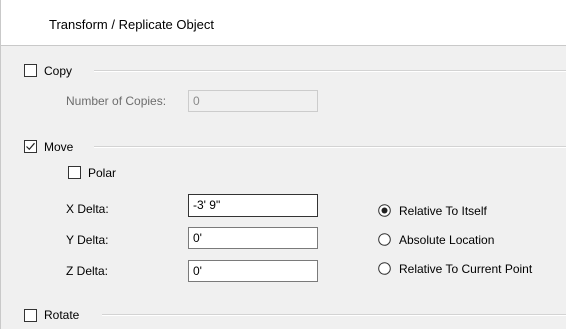 The image size is (566, 329). Describe the element at coordinates (465, 269) in the screenshot. I see `relative-to-current-point-label: Relative To Current Point` at that location.